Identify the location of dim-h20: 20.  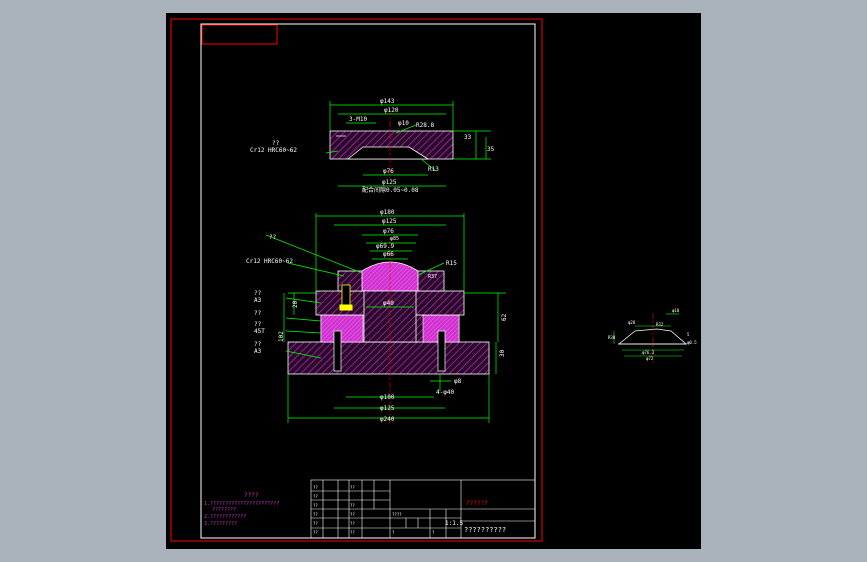
(295, 304).